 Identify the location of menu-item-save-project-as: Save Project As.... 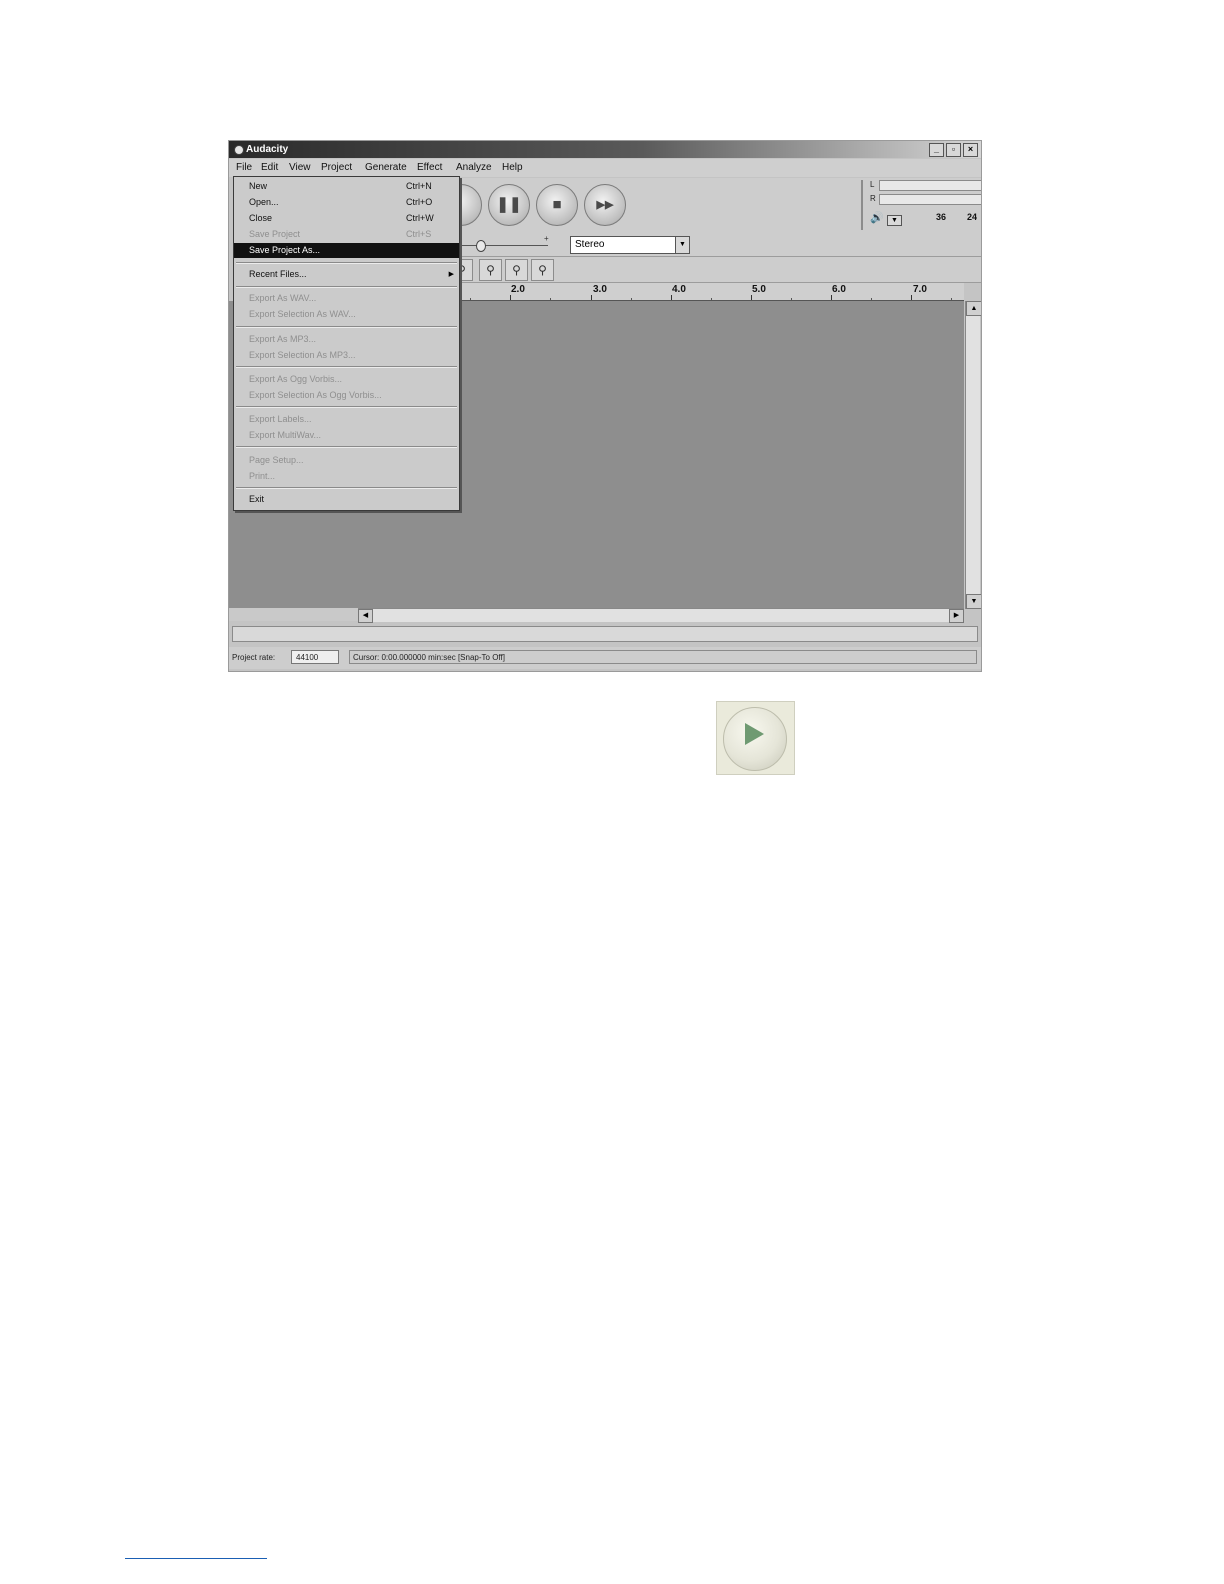
(346, 250).